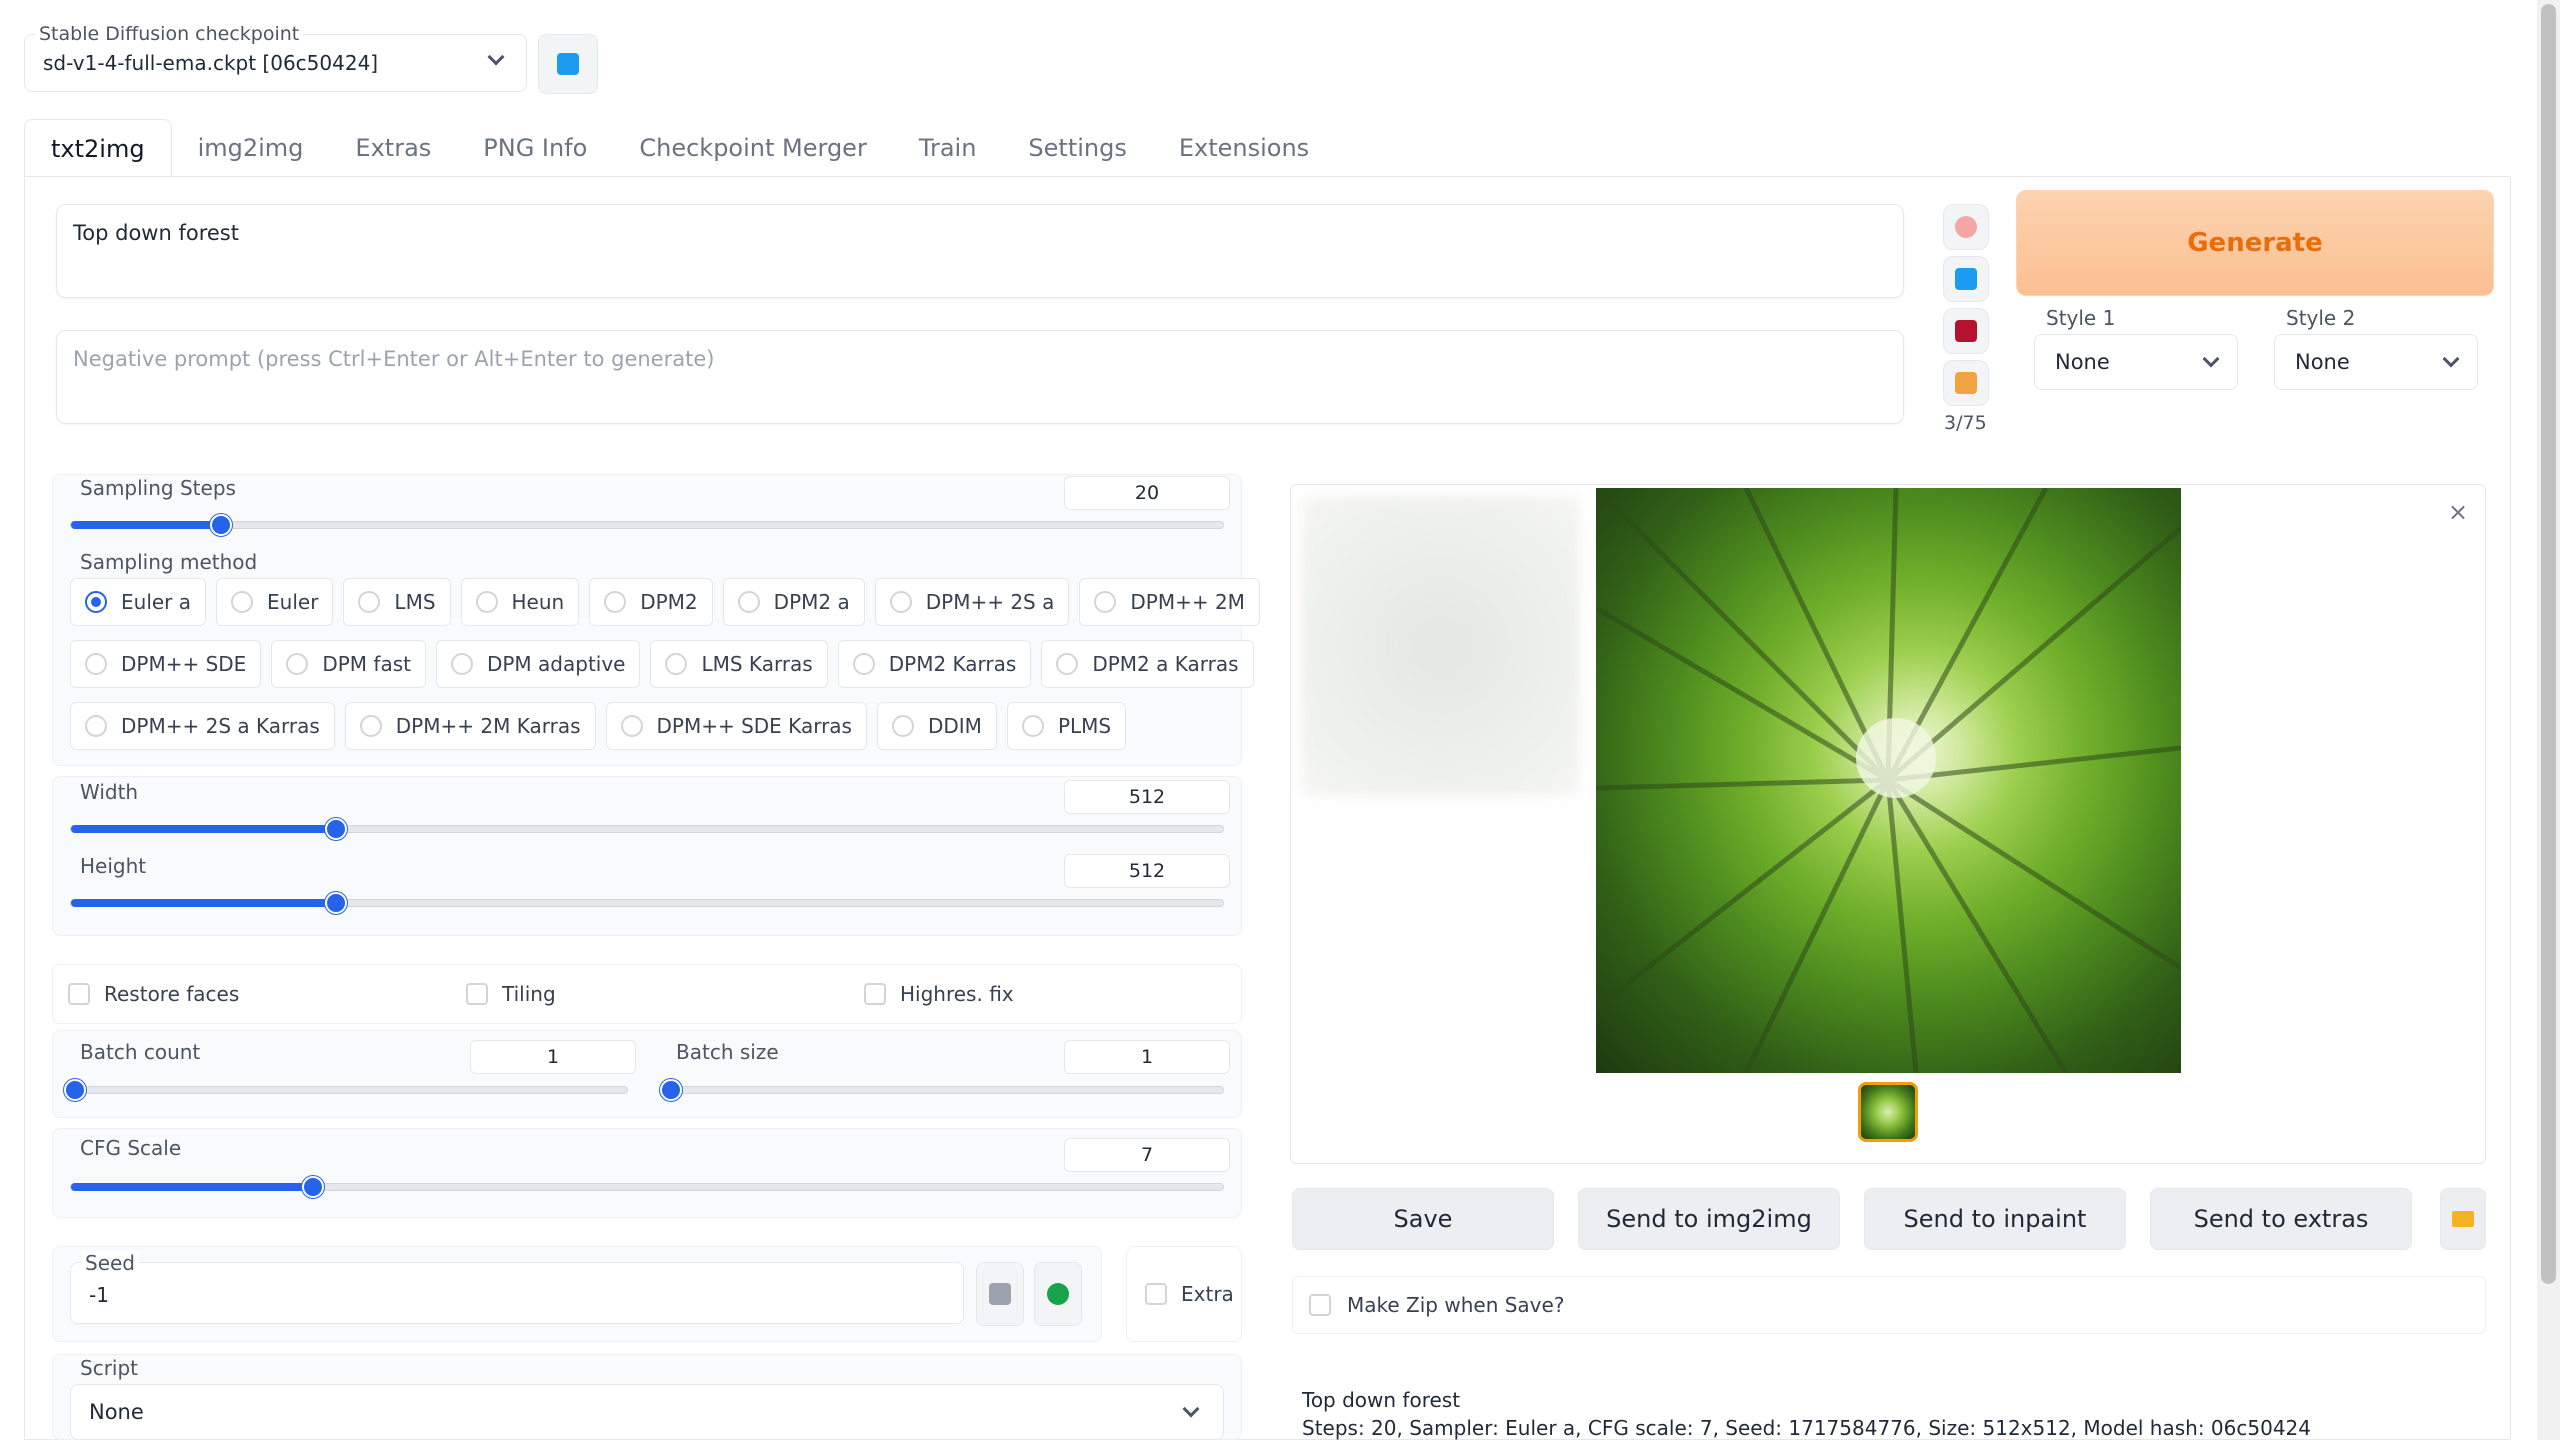  Describe the element at coordinates (1888, 780) in the screenshot. I see `generated-image` at that location.